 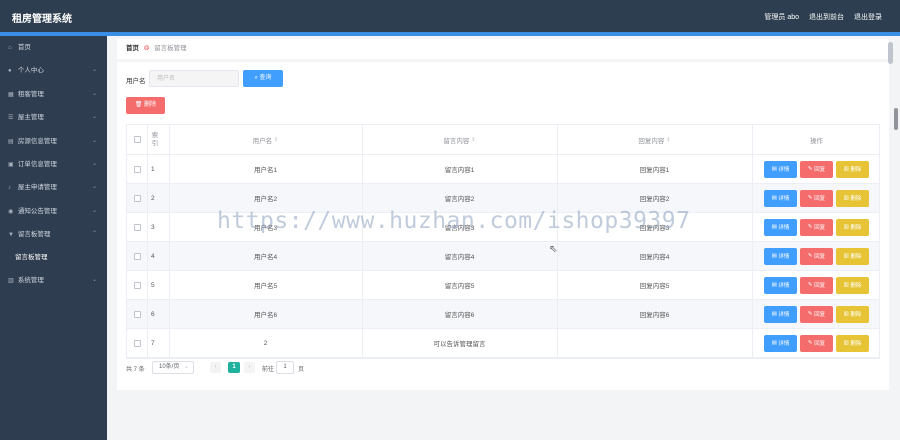 I want to click on page-number-current: 1, so click(x=234, y=367).